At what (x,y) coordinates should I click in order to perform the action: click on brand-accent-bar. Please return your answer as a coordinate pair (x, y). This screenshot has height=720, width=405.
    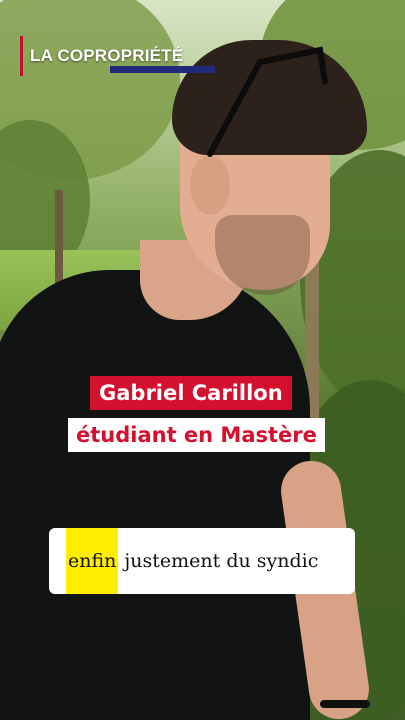
    Looking at the image, I should click on (21, 56).